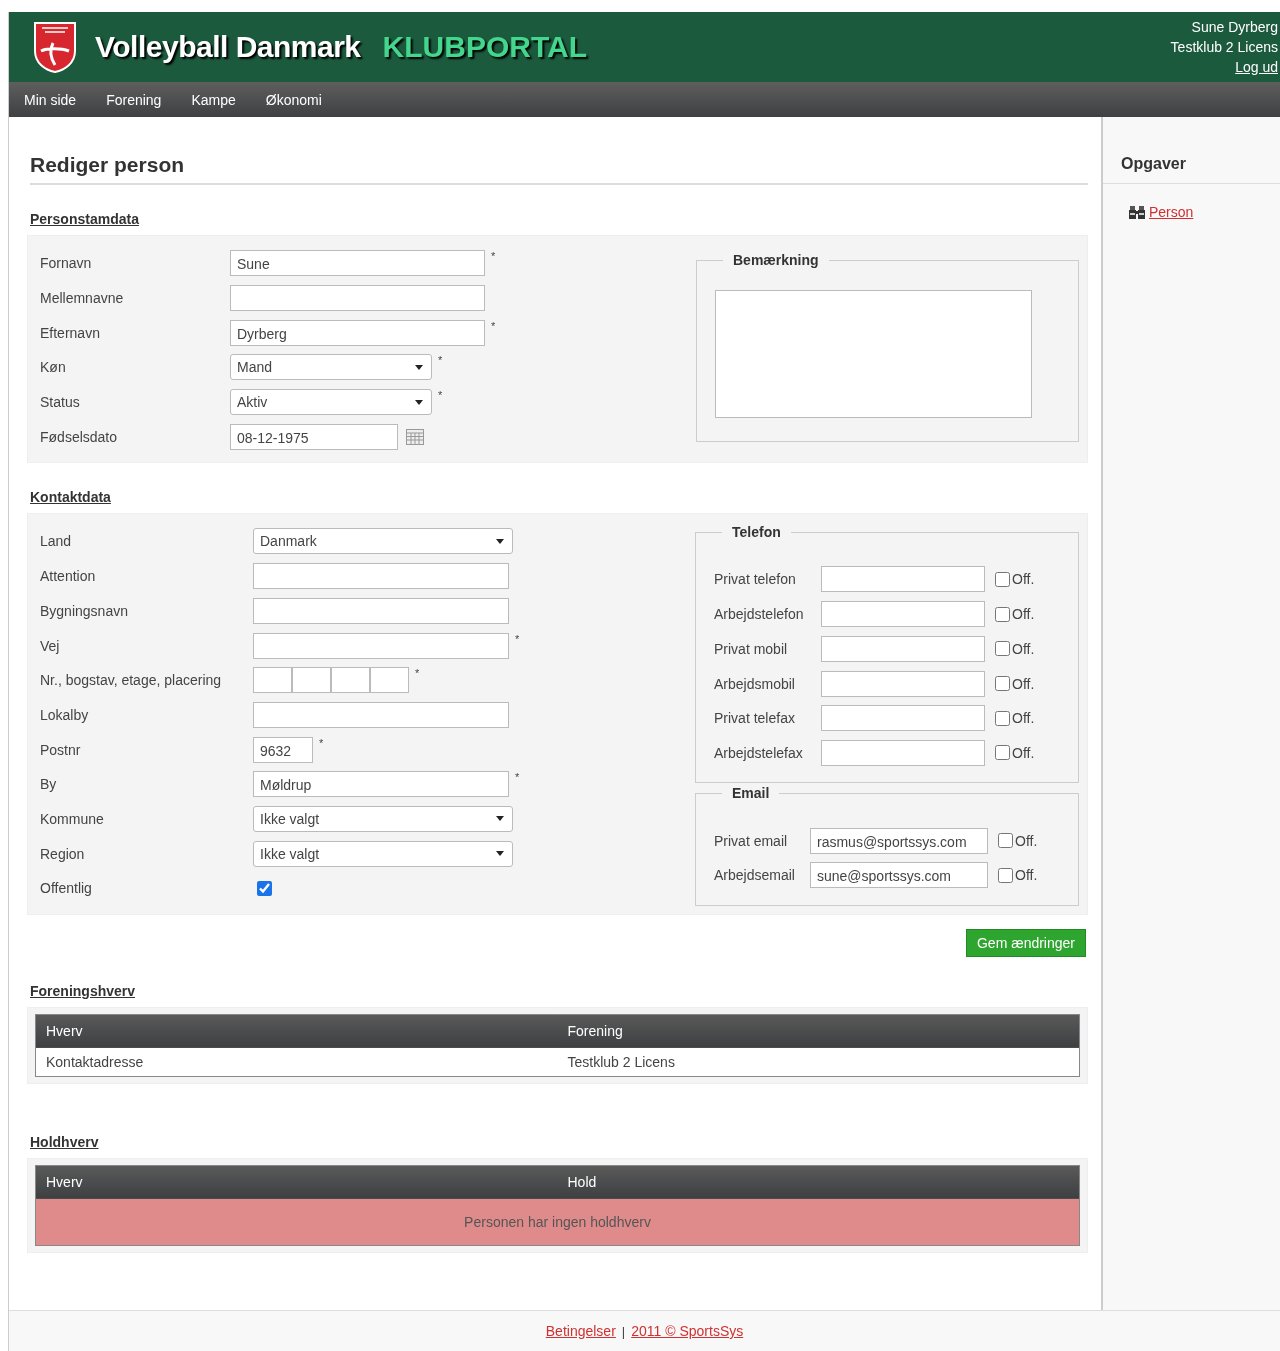  Describe the element at coordinates (296, 1031) in the screenshot. I see `column-header: Hverv` at that location.